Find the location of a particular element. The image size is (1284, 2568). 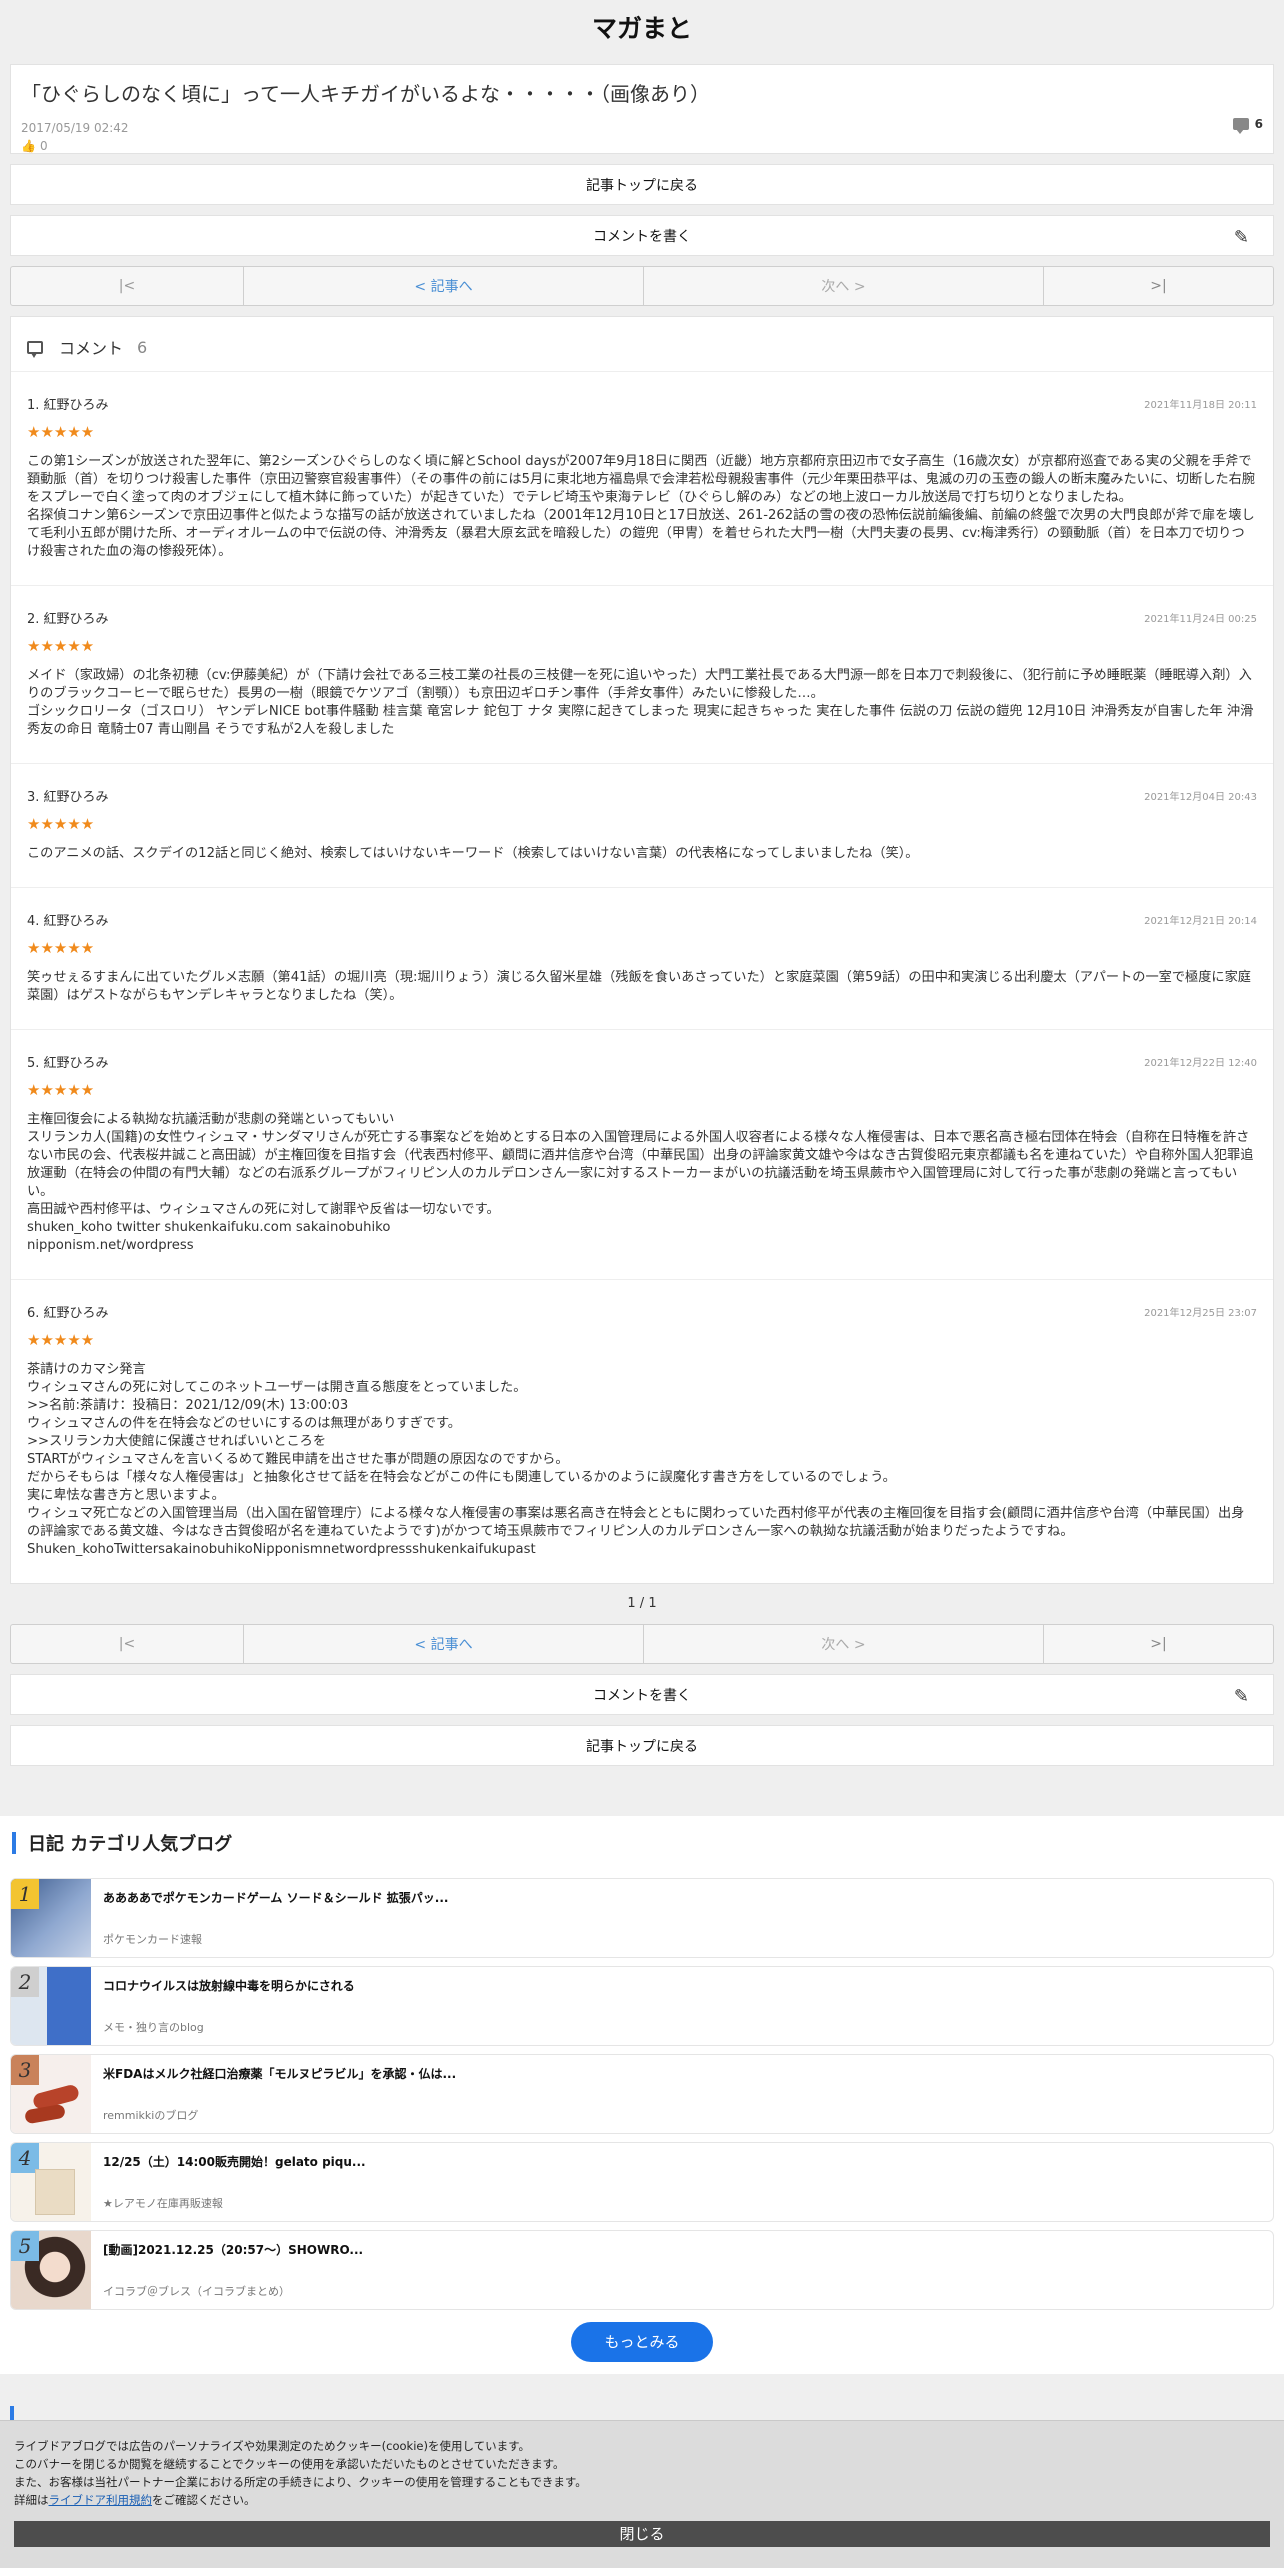

comment-author: 4. 紅野ひろみ is located at coordinates (68, 921).